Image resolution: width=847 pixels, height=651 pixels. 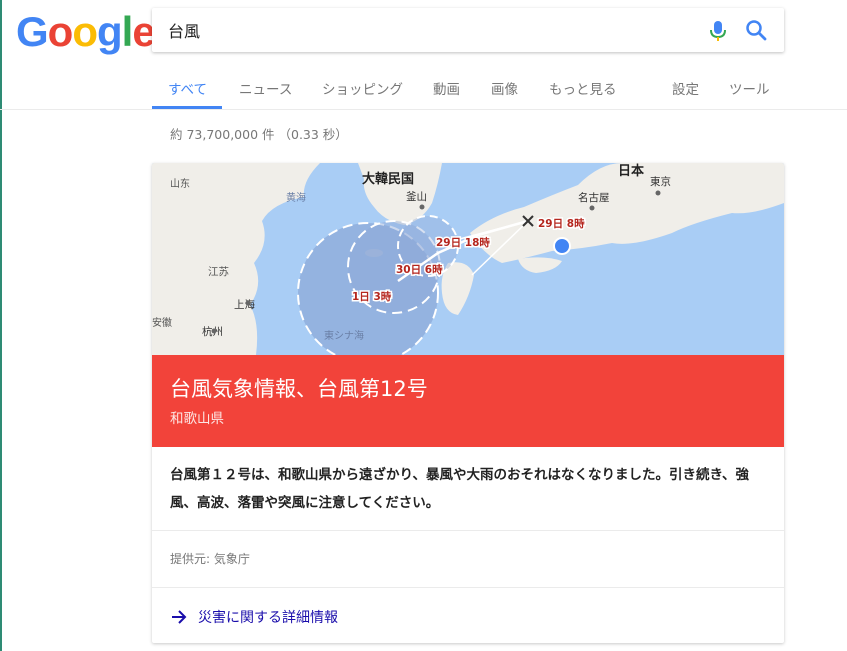 I want to click on logo-letter: G, so click(x=32, y=31).